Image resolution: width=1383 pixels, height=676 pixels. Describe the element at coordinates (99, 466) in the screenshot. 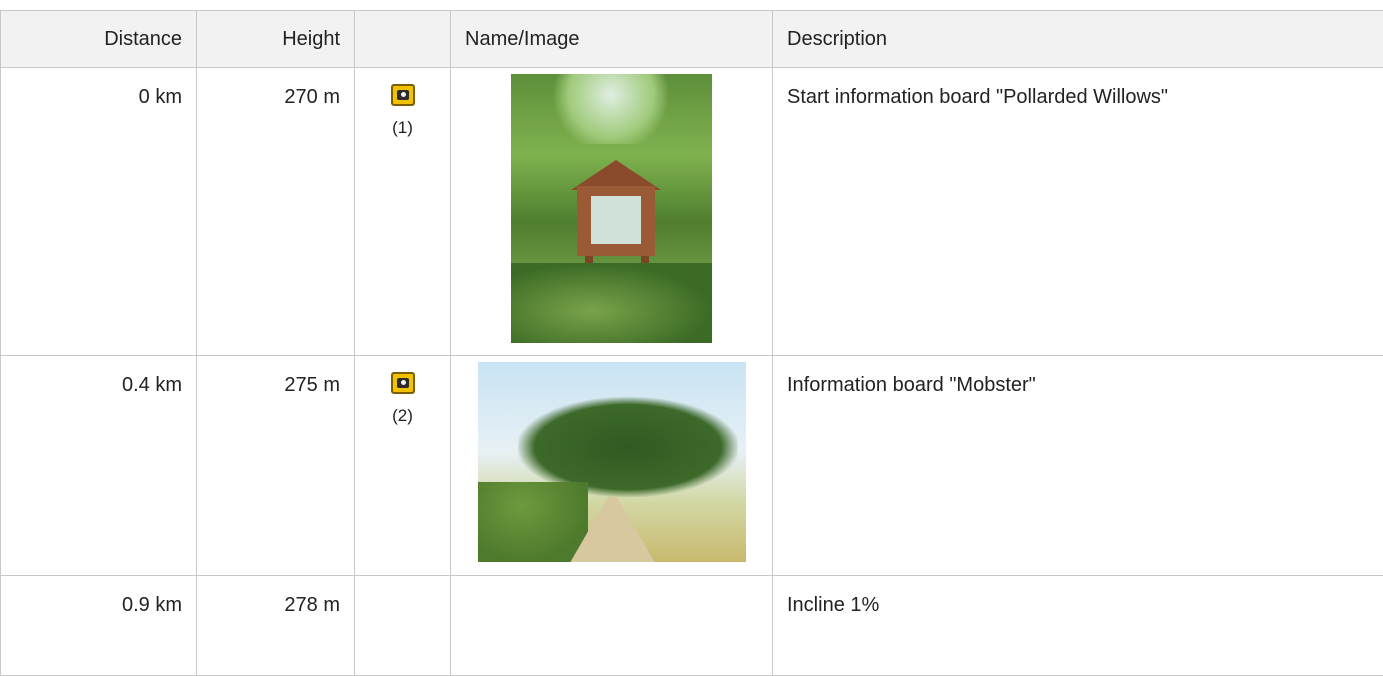

I see `distance-cell: 0.4 km` at that location.